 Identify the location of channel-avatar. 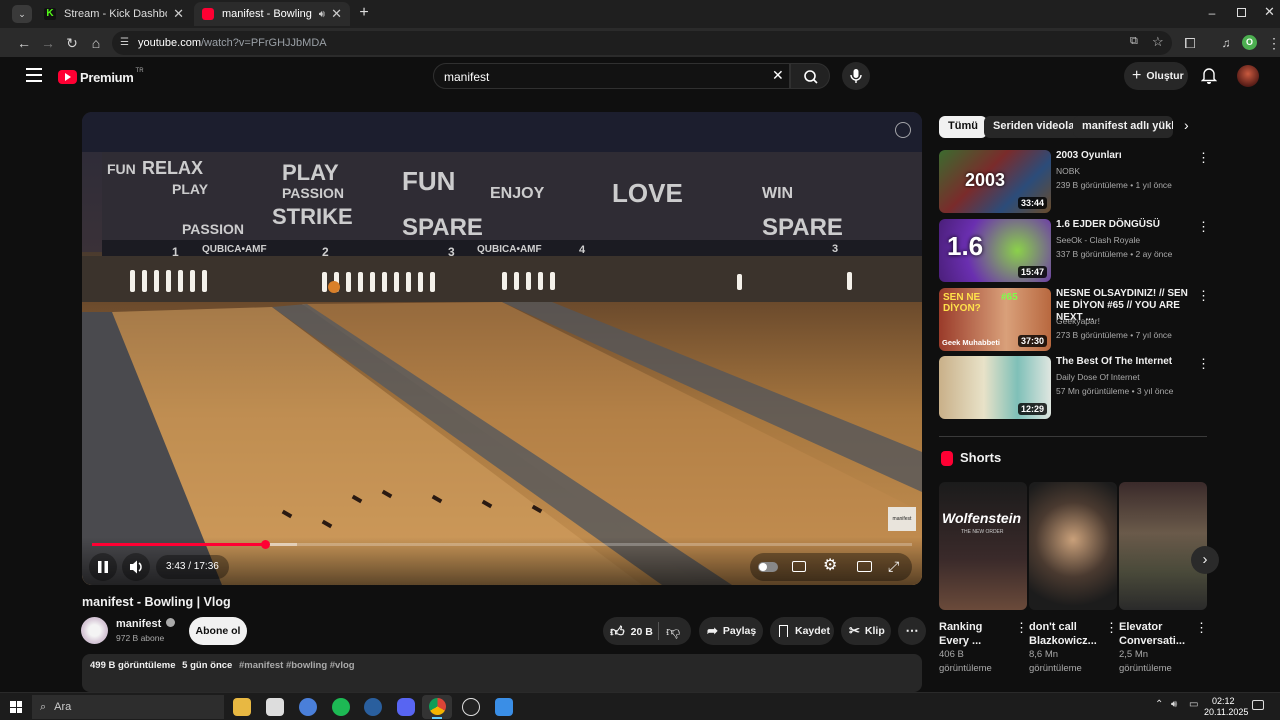
(94, 630).